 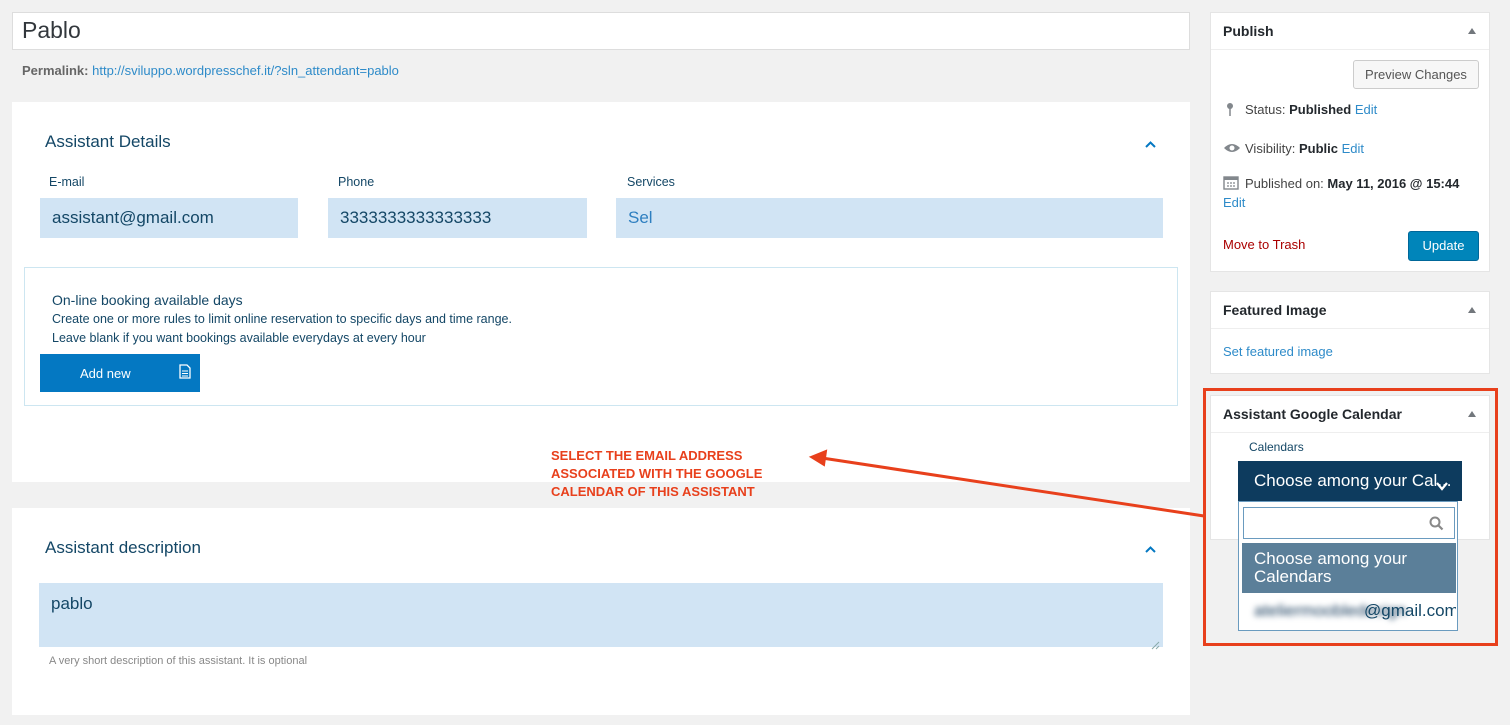 I want to click on published-label: Published on:, so click(x=1284, y=183).